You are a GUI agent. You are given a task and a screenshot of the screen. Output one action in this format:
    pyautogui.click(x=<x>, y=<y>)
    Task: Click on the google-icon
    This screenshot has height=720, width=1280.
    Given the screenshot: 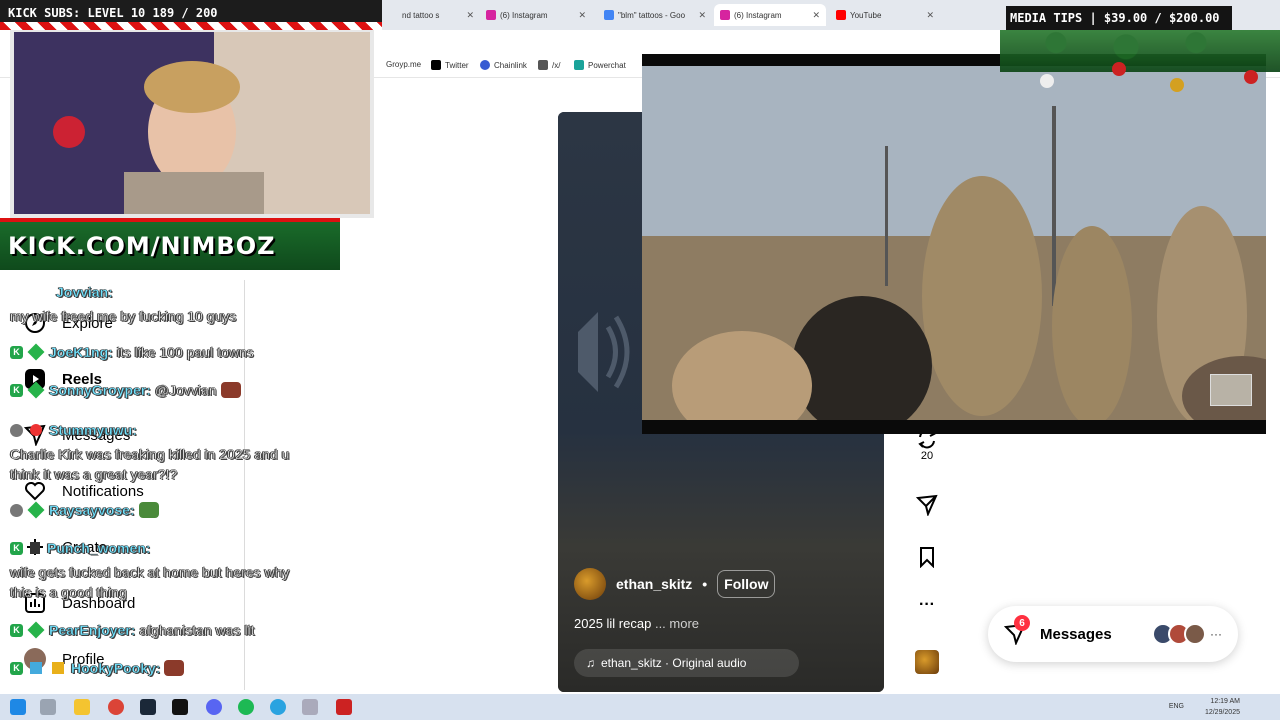 What is the action you would take?
    pyautogui.click(x=609, y=15)
    